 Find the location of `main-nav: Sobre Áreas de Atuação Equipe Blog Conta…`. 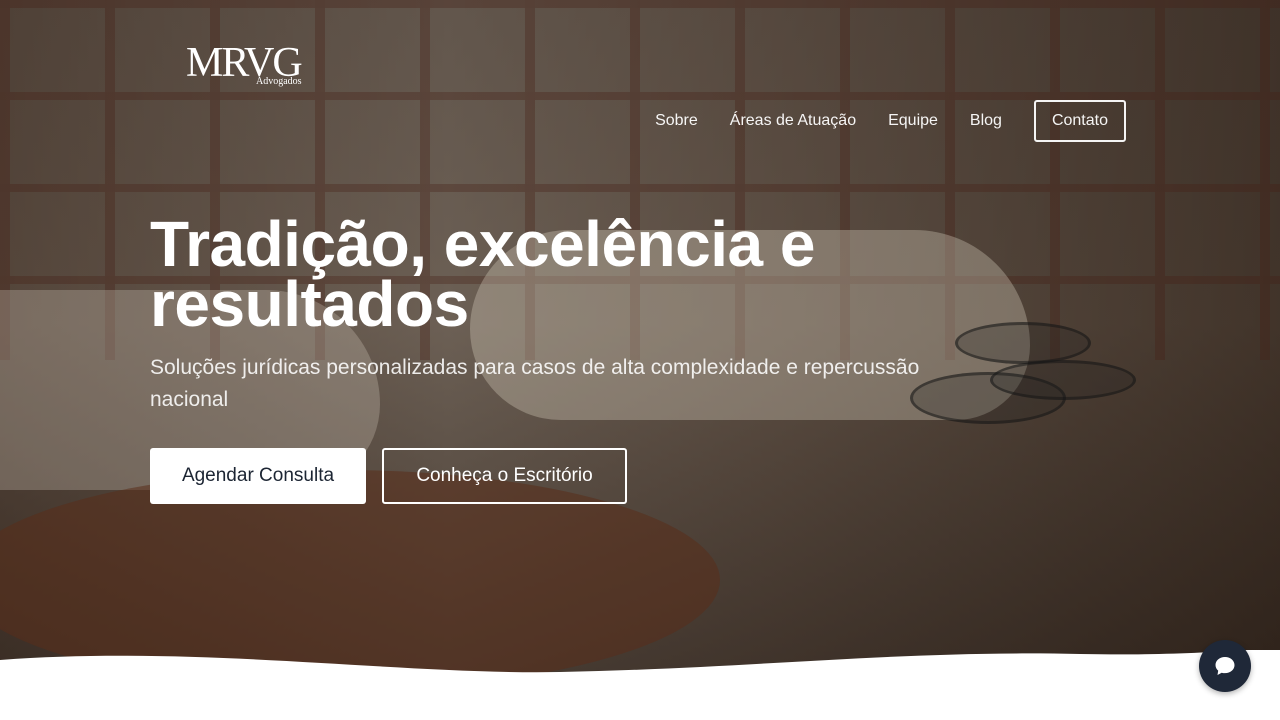

main-nav: Sobre Áreas de Atuação Equipe Blog Conta… is located at coordinates (890, 121).